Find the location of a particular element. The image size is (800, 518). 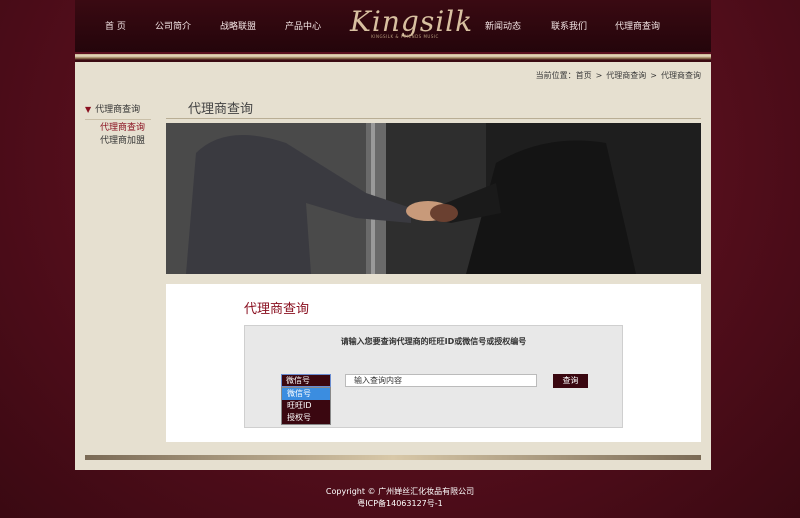

sidebar-title-label: 代理商查询 is located at coordinates (118, 110).